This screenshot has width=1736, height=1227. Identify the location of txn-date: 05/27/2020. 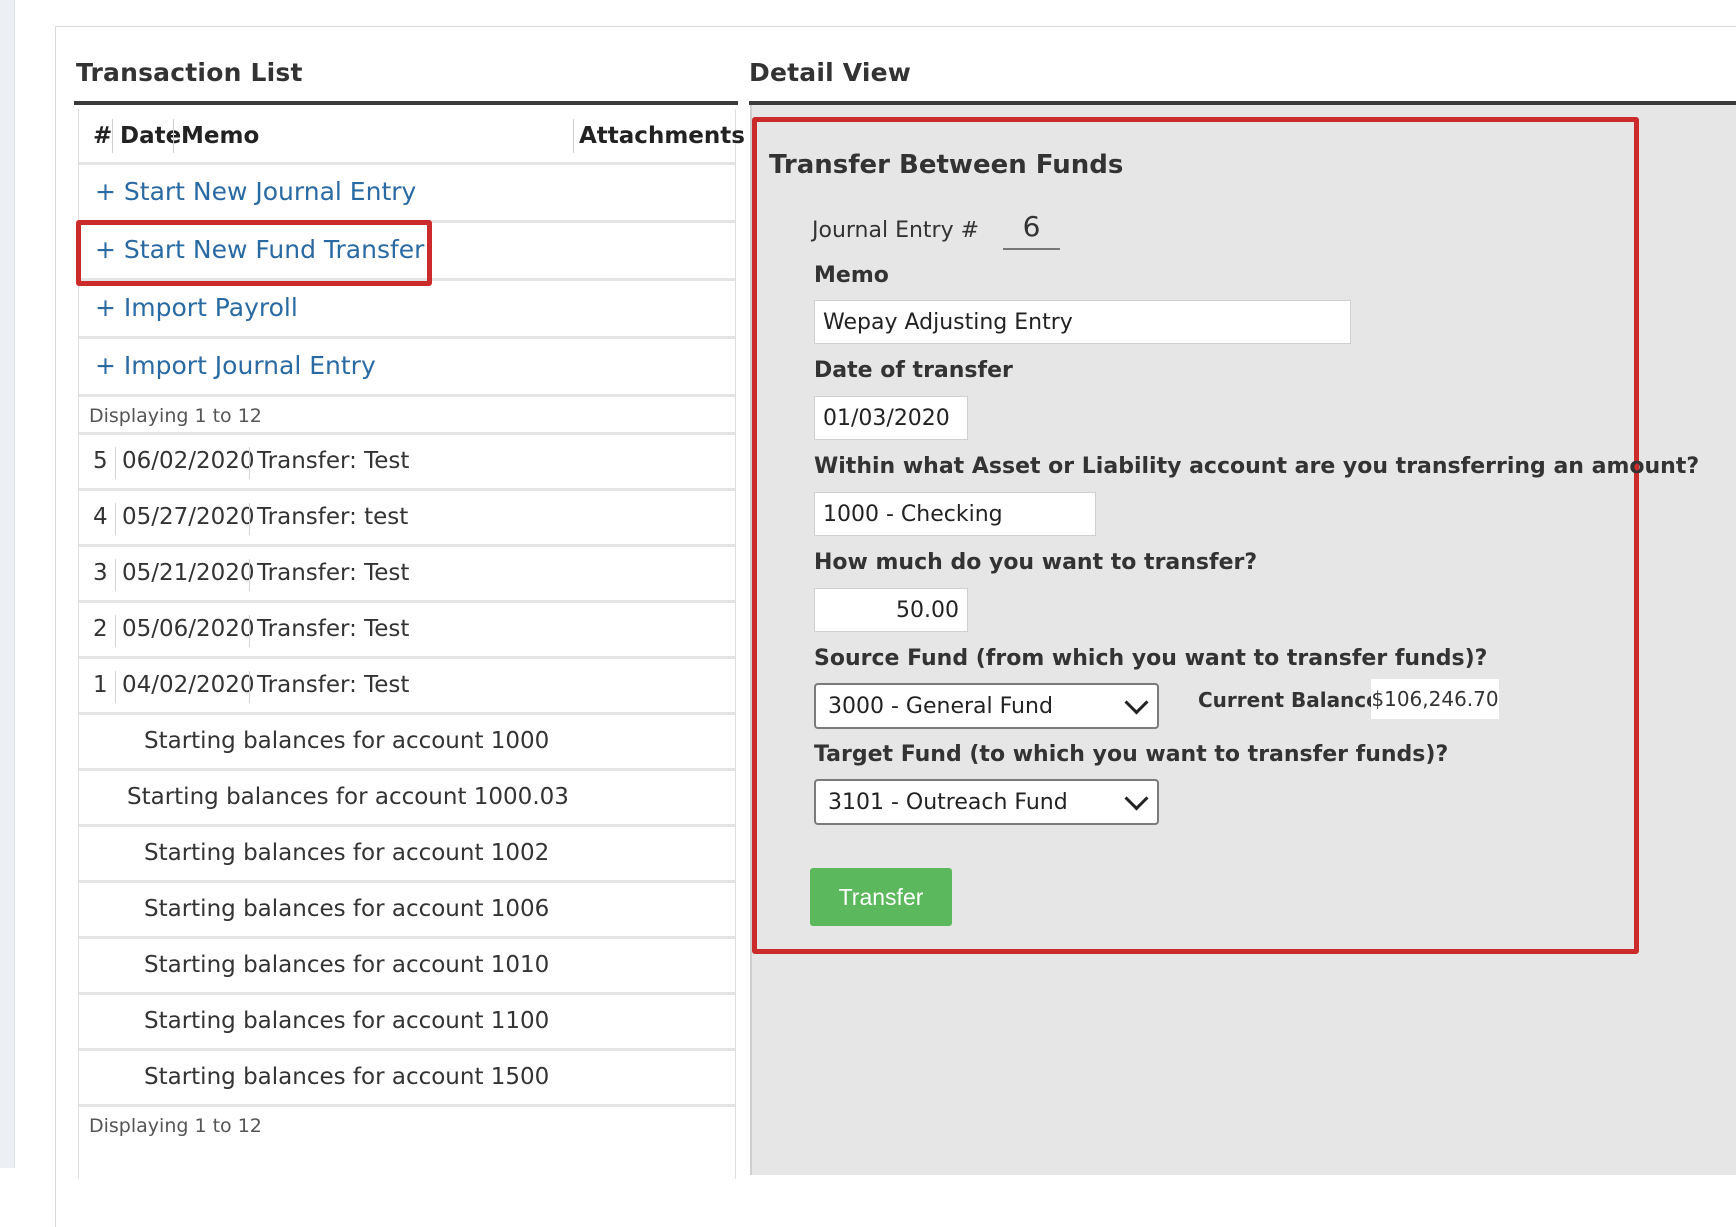
(188, 517).